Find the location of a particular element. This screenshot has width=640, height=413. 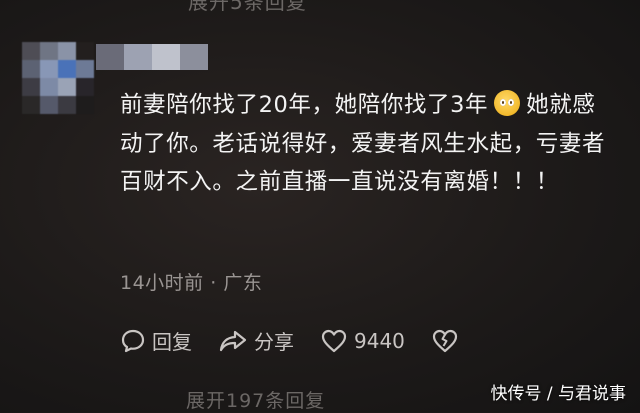

dislike-button is located at coordinates (448, 341).